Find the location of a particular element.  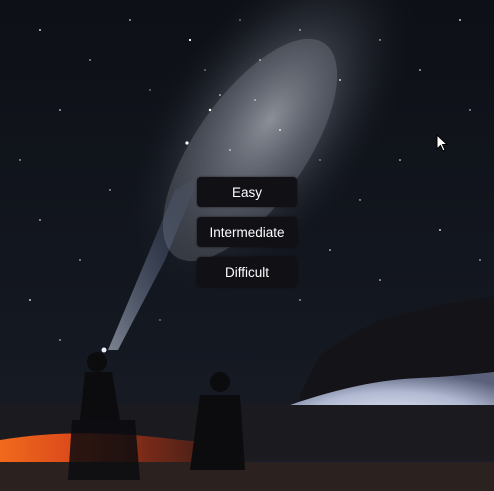

mouse-pointer-icon is located at coordinates (442, 143).